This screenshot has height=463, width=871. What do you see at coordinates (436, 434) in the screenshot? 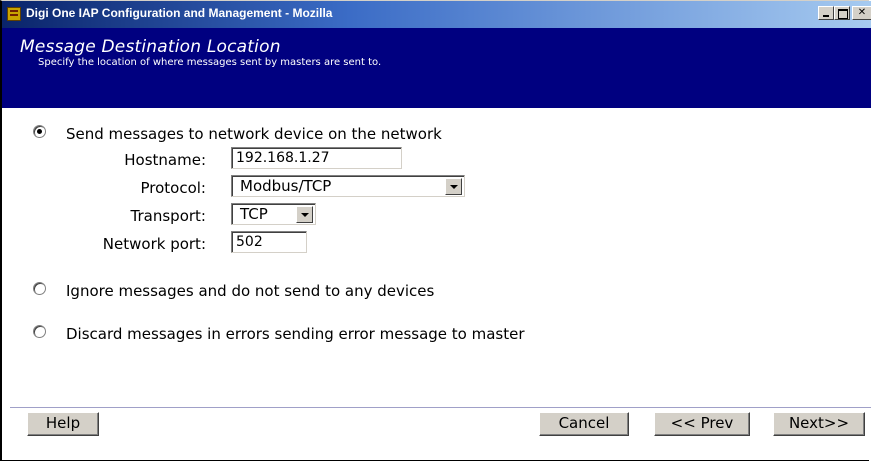
I see `wizard-footer: Help Cancel << Prev Next>>` at bounding box center [436, 434].